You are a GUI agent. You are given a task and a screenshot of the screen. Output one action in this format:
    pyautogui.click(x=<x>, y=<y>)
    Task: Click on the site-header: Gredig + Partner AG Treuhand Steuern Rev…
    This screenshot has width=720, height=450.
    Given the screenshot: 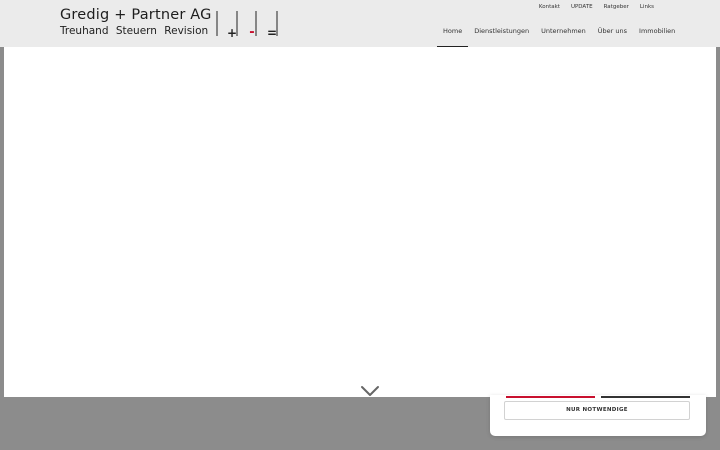 What is the action you would take?
    pyautogui.click(x=360, y=23)
    